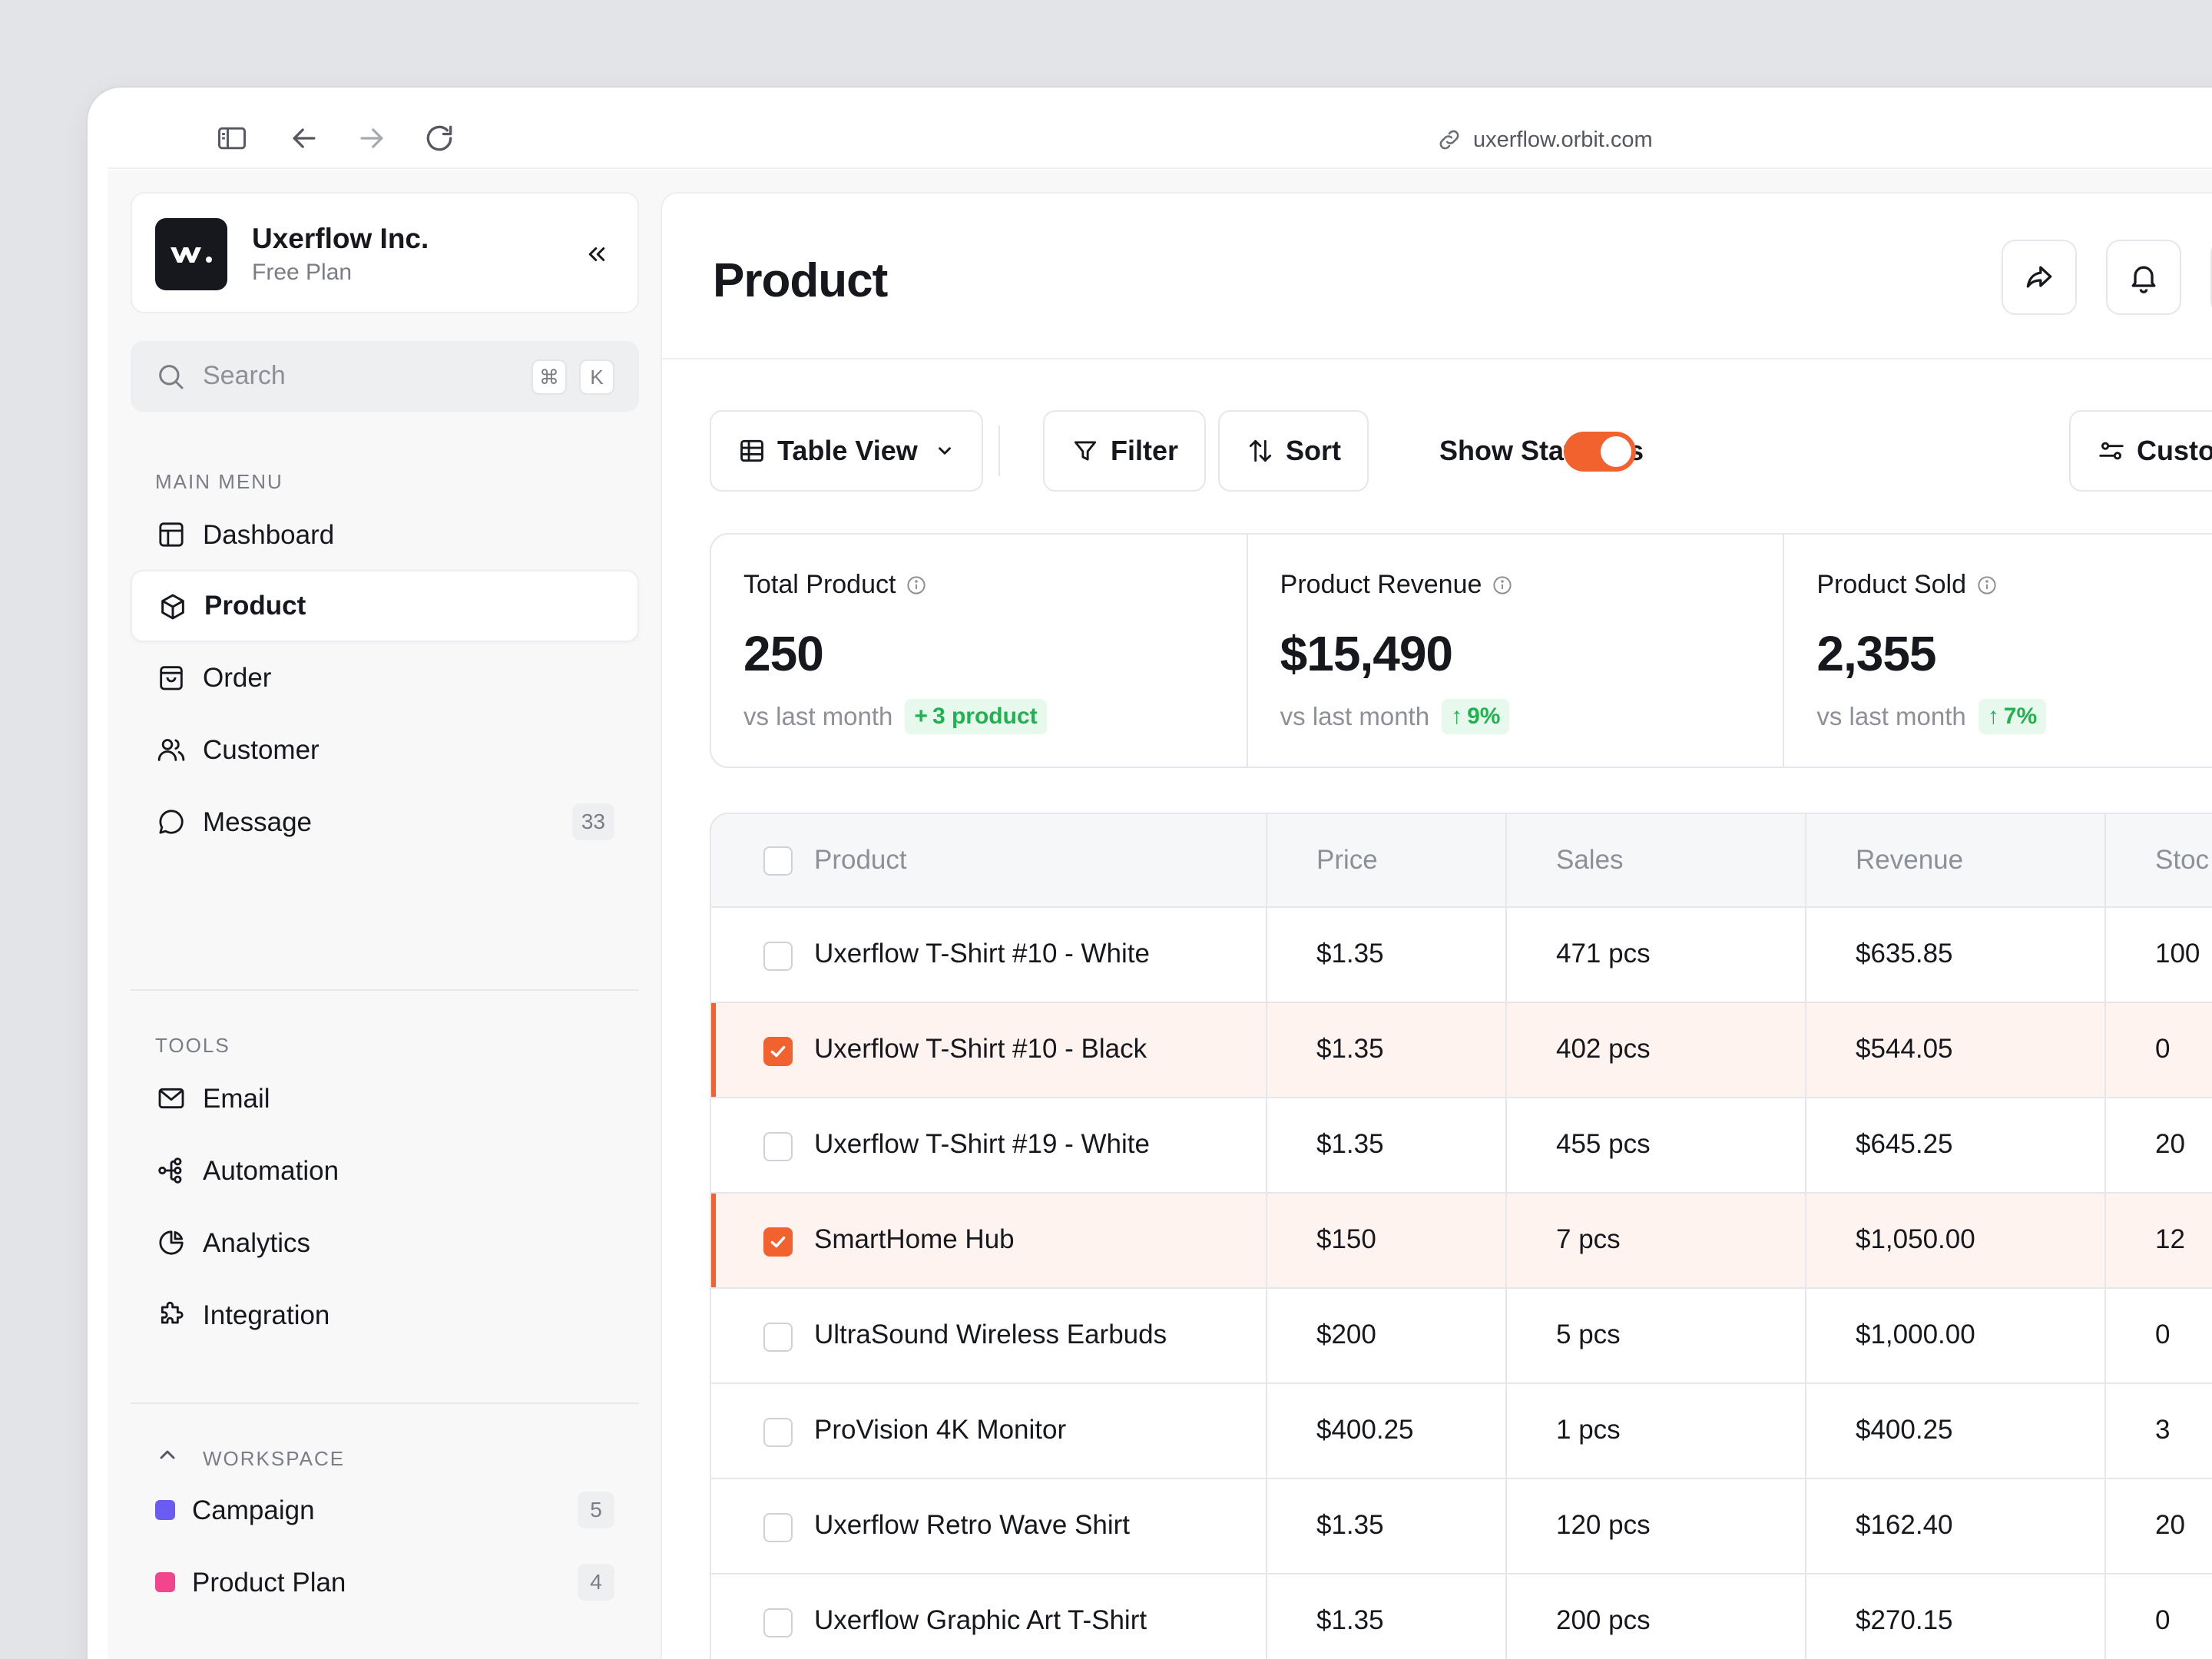 This screenshot has width=2212, height=1659. I want to click on cell-sales: 120 pcs, so click(1603, 1525).